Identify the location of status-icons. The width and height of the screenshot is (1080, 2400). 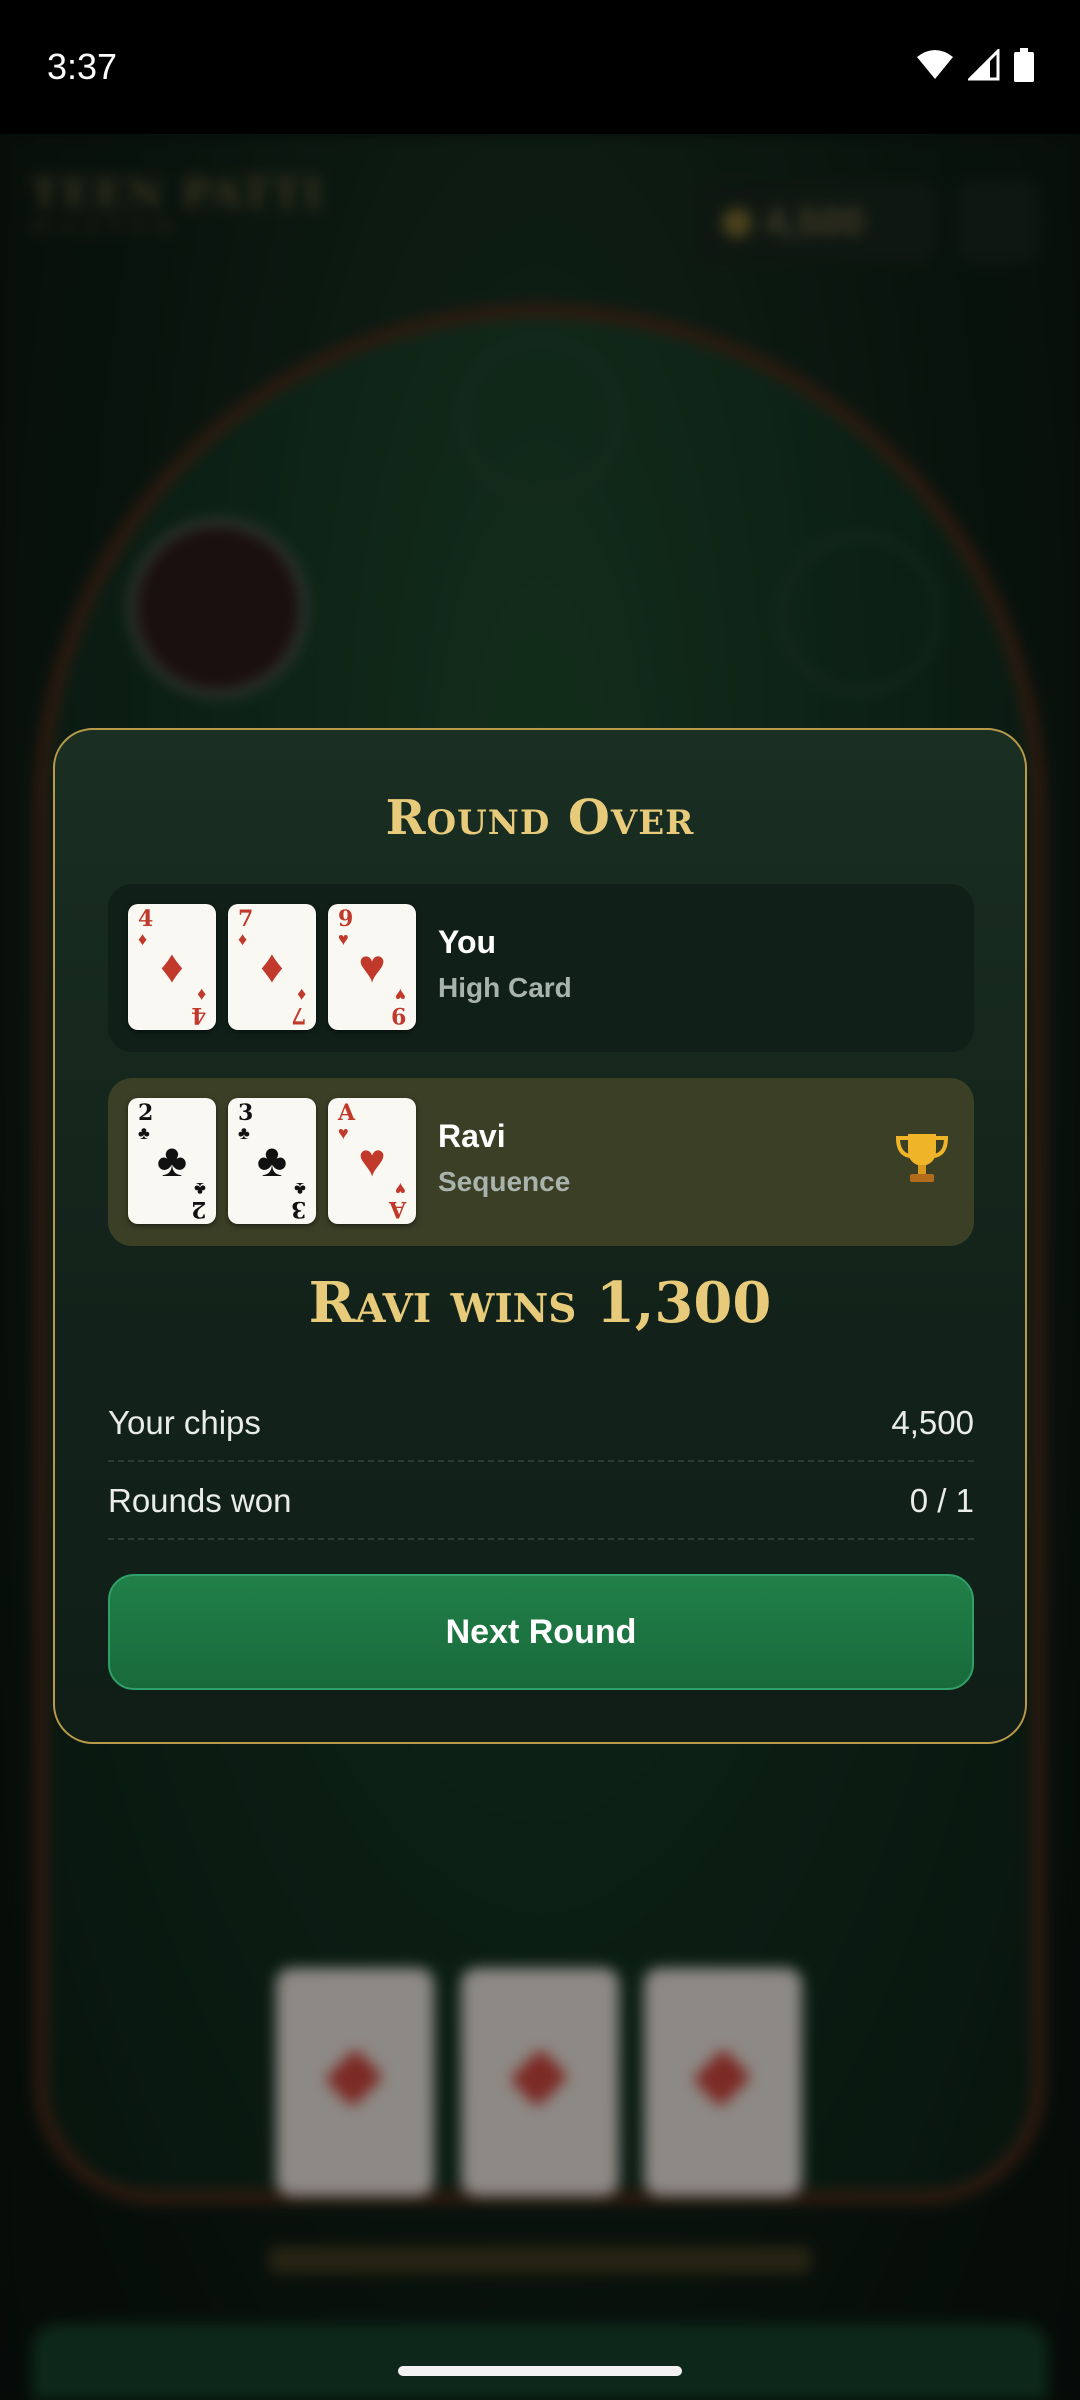
(975, 65).